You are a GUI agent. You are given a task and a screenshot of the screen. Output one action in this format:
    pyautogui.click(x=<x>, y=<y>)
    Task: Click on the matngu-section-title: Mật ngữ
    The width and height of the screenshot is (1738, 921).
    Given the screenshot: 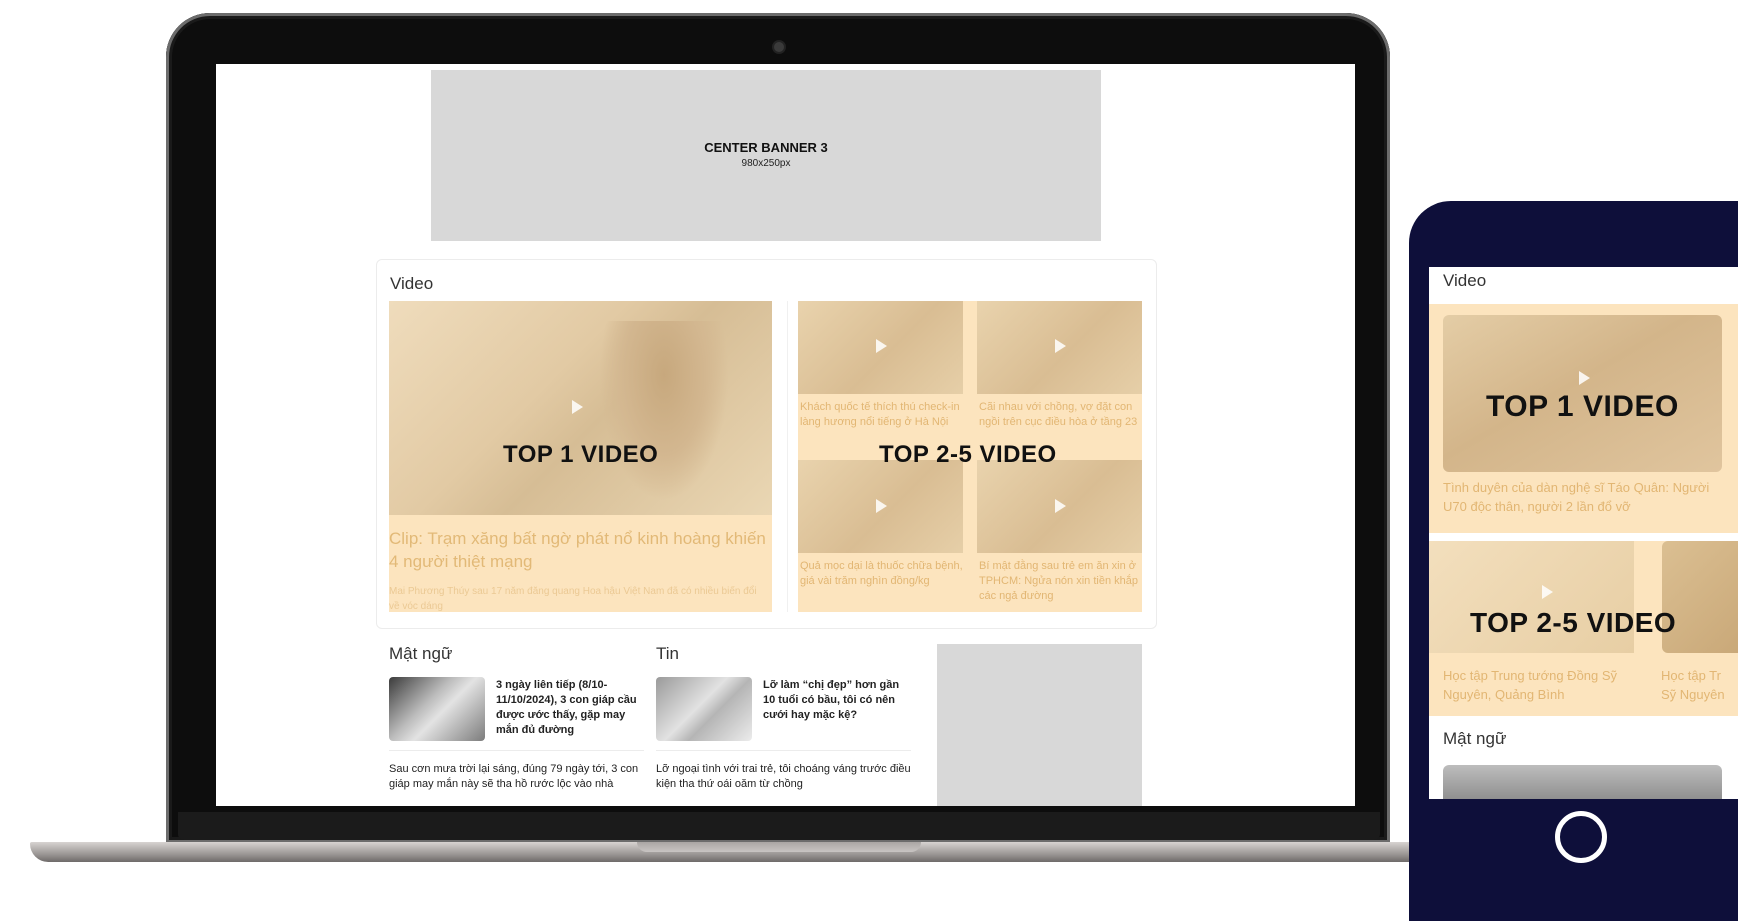 What is the action you would take?
    pyautogui.click(x=420, y=654)
    